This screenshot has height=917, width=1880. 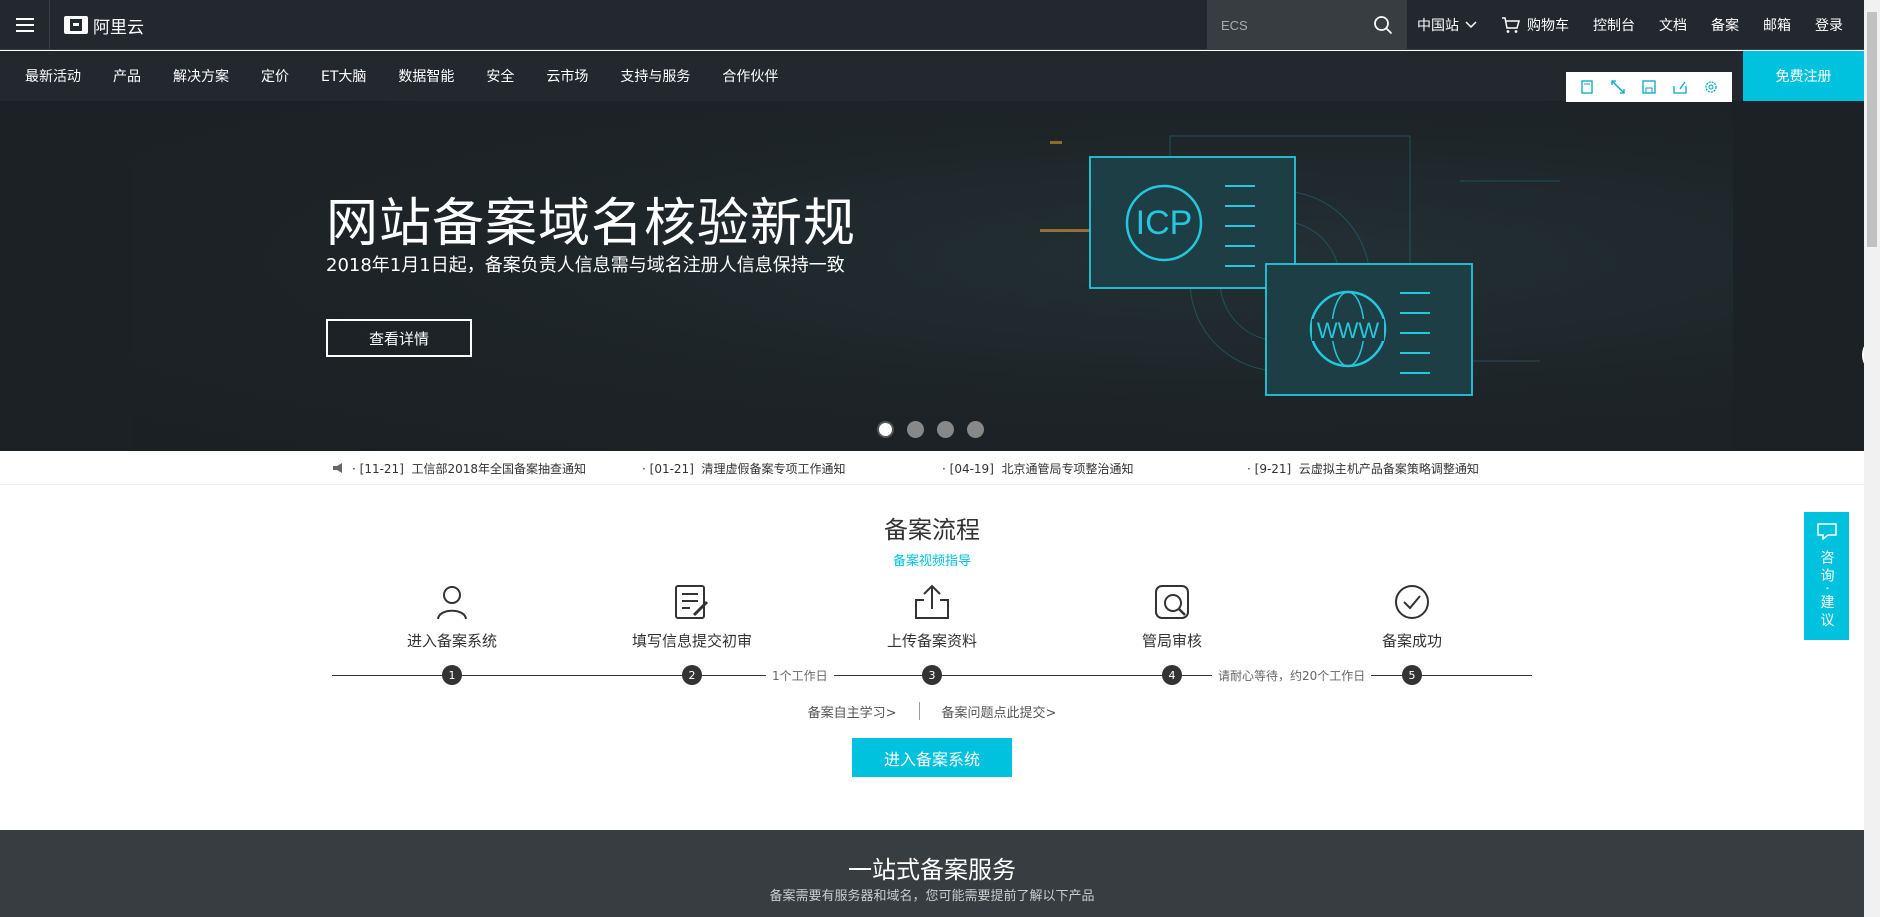 What do you see at coordinates (932, 675) in the screenshot?
I see `step-number-3: 3` at bounding box center [932, 675].